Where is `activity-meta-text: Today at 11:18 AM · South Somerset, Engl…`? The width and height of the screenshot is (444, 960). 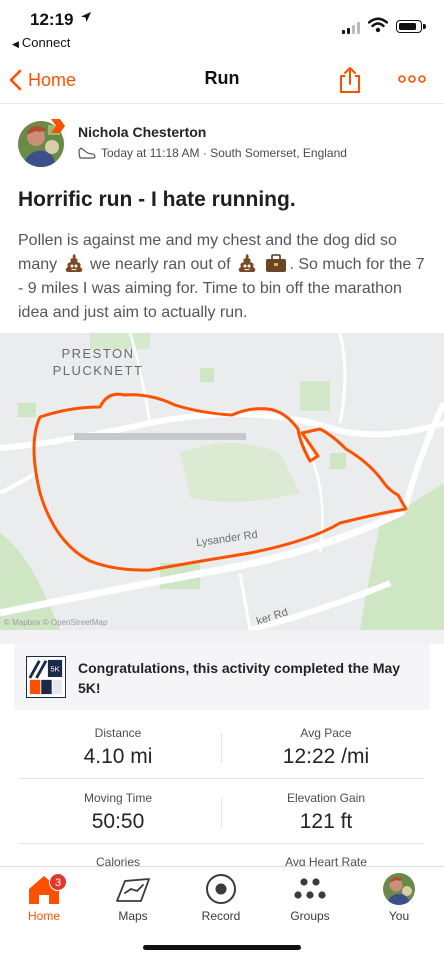 activity-meta-text: Today at 11:18 AM · South Somerset, Engl… is located at coordinates (224, 153).